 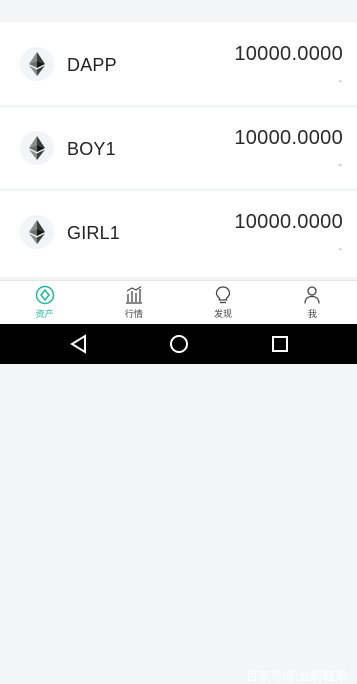 What do you see at coordinates (94, 233) in the screenshot?
I see `asset-name: GIRL1` at bounding box center [94, 233].